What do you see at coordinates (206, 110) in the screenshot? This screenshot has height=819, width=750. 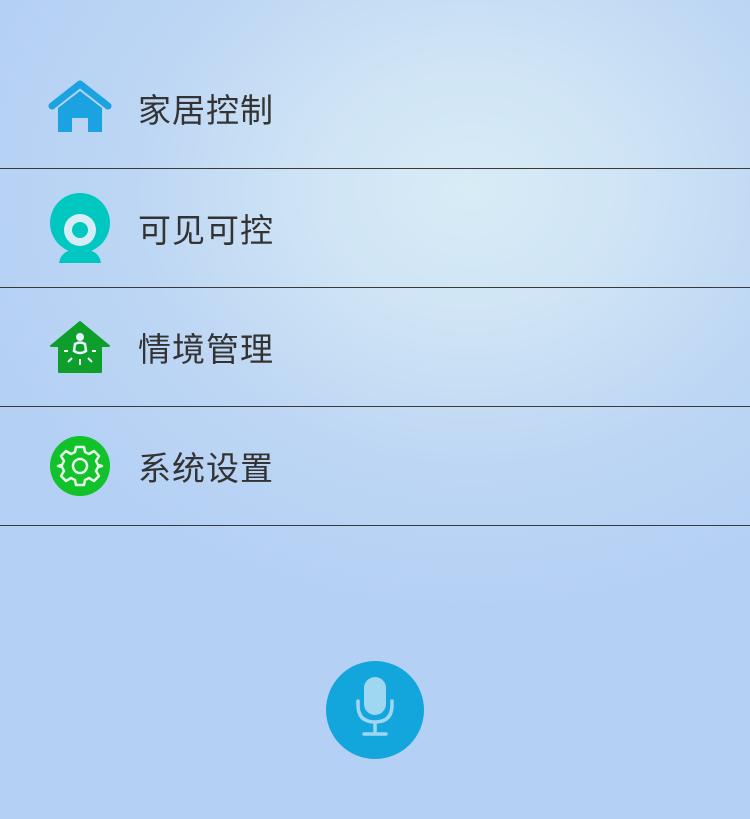 I see `menu-item-label: 家居控制` at bounding box center [206, 110].